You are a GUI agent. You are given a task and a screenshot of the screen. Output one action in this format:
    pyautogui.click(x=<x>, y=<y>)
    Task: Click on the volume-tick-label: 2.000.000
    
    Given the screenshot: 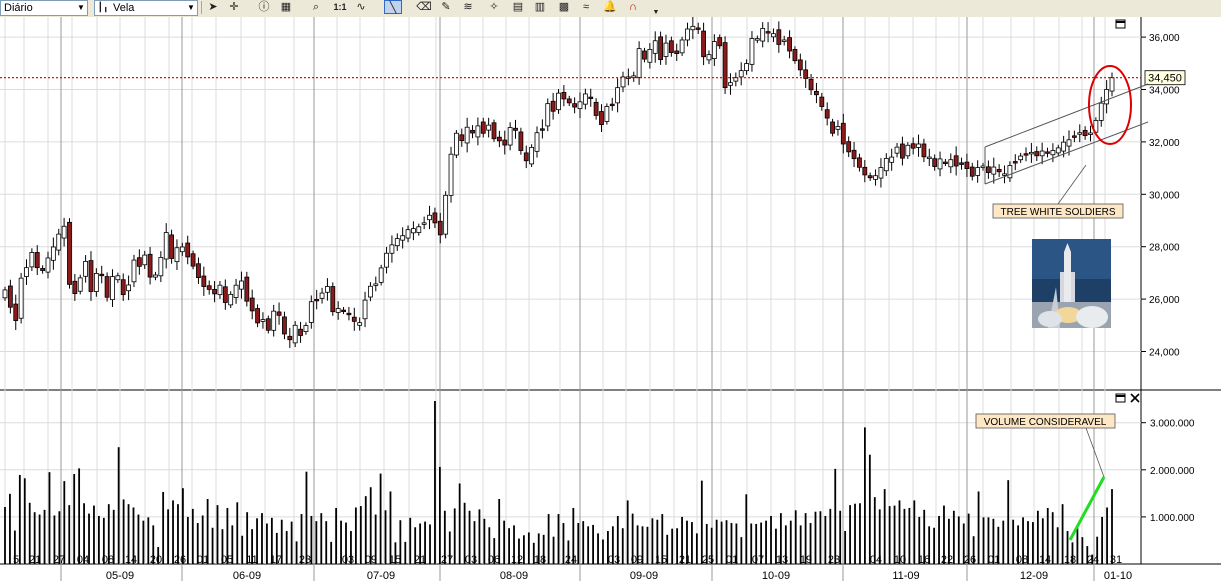 What is the action you would take?
    pyautogui.click(x=1172, y=471)
    